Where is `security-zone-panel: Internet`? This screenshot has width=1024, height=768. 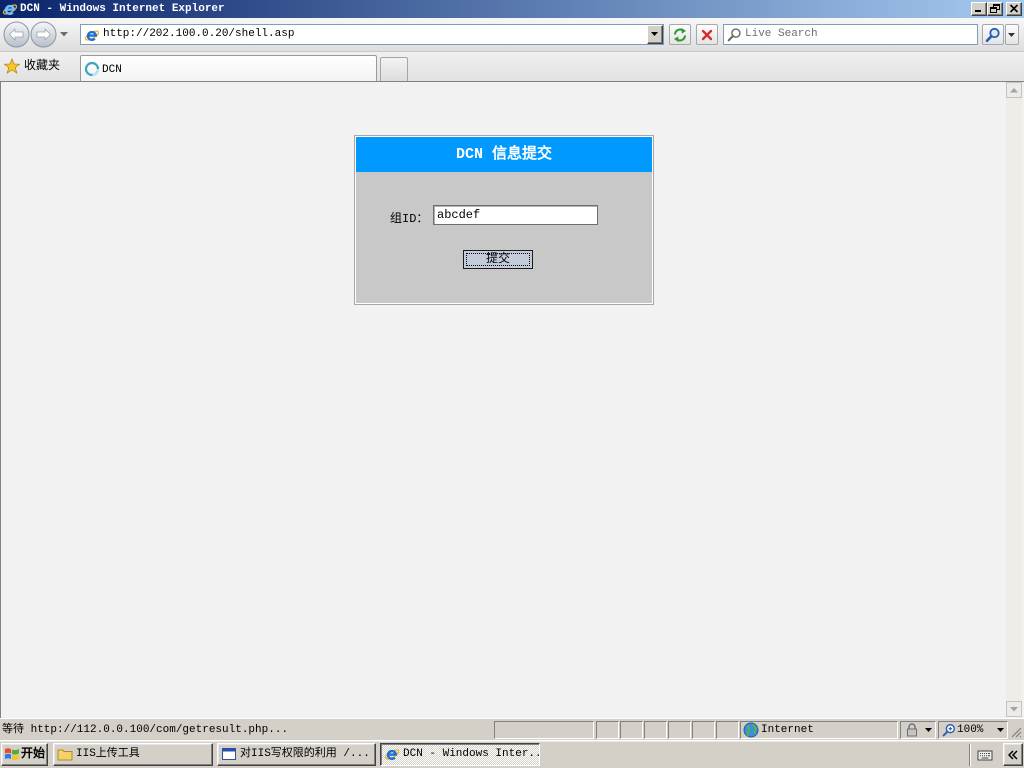 security-zone-panel: Internet is located at coordinates (819, 730).